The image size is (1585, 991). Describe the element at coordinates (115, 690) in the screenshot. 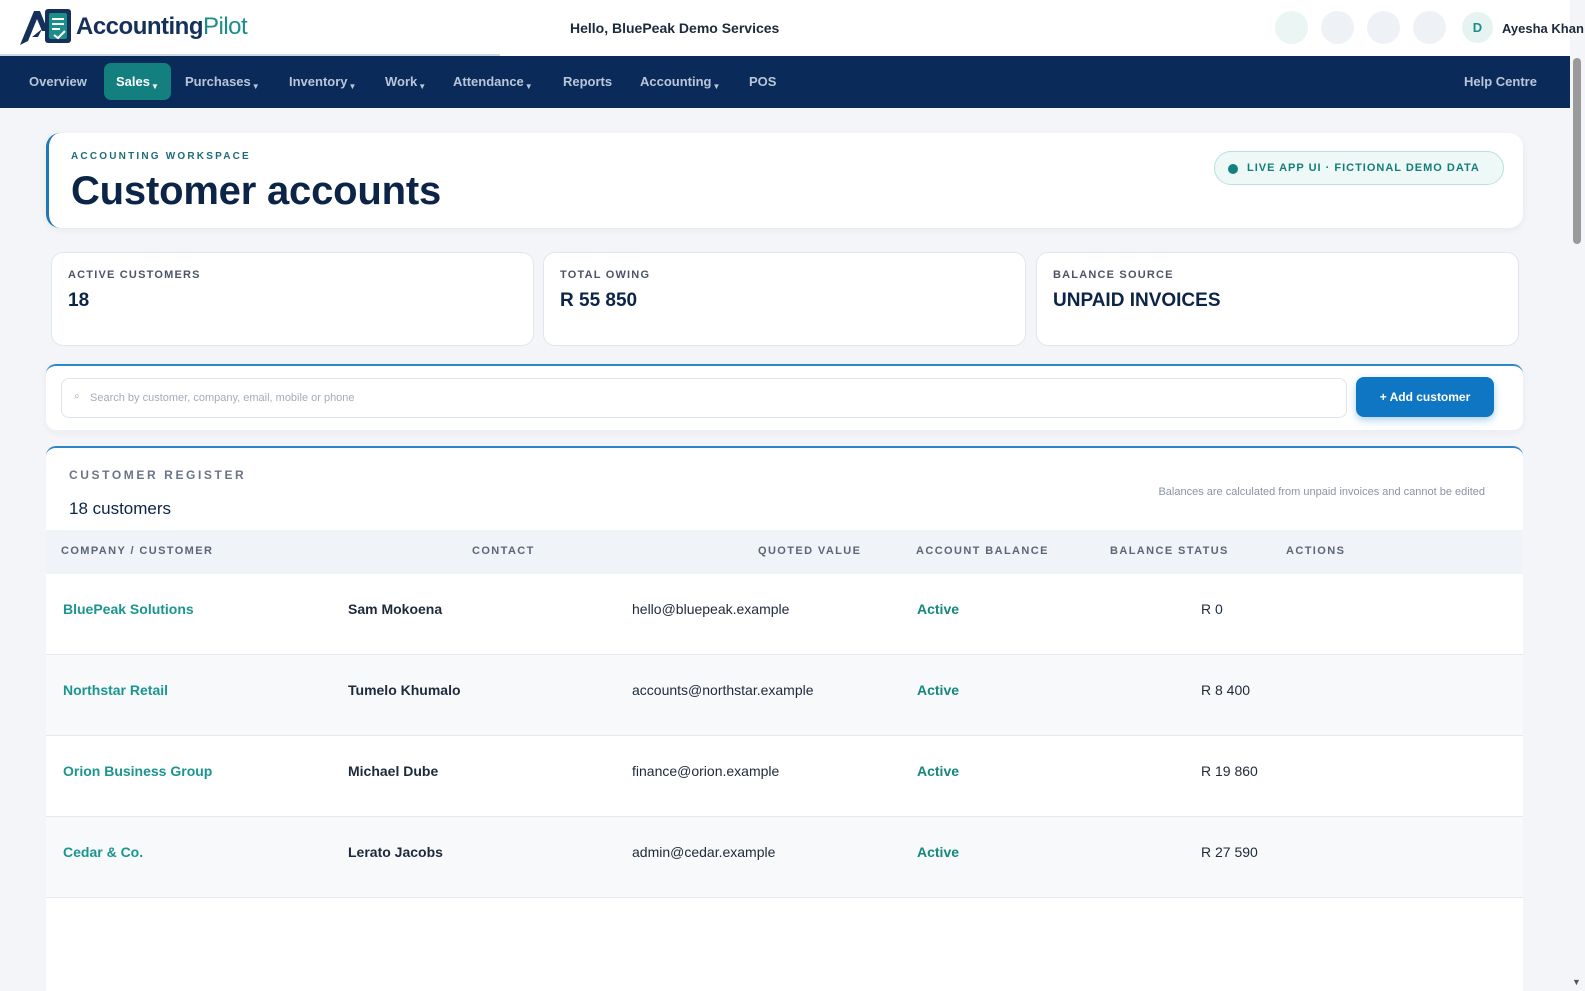

I see `company-link: Northstar Retail` at that location.